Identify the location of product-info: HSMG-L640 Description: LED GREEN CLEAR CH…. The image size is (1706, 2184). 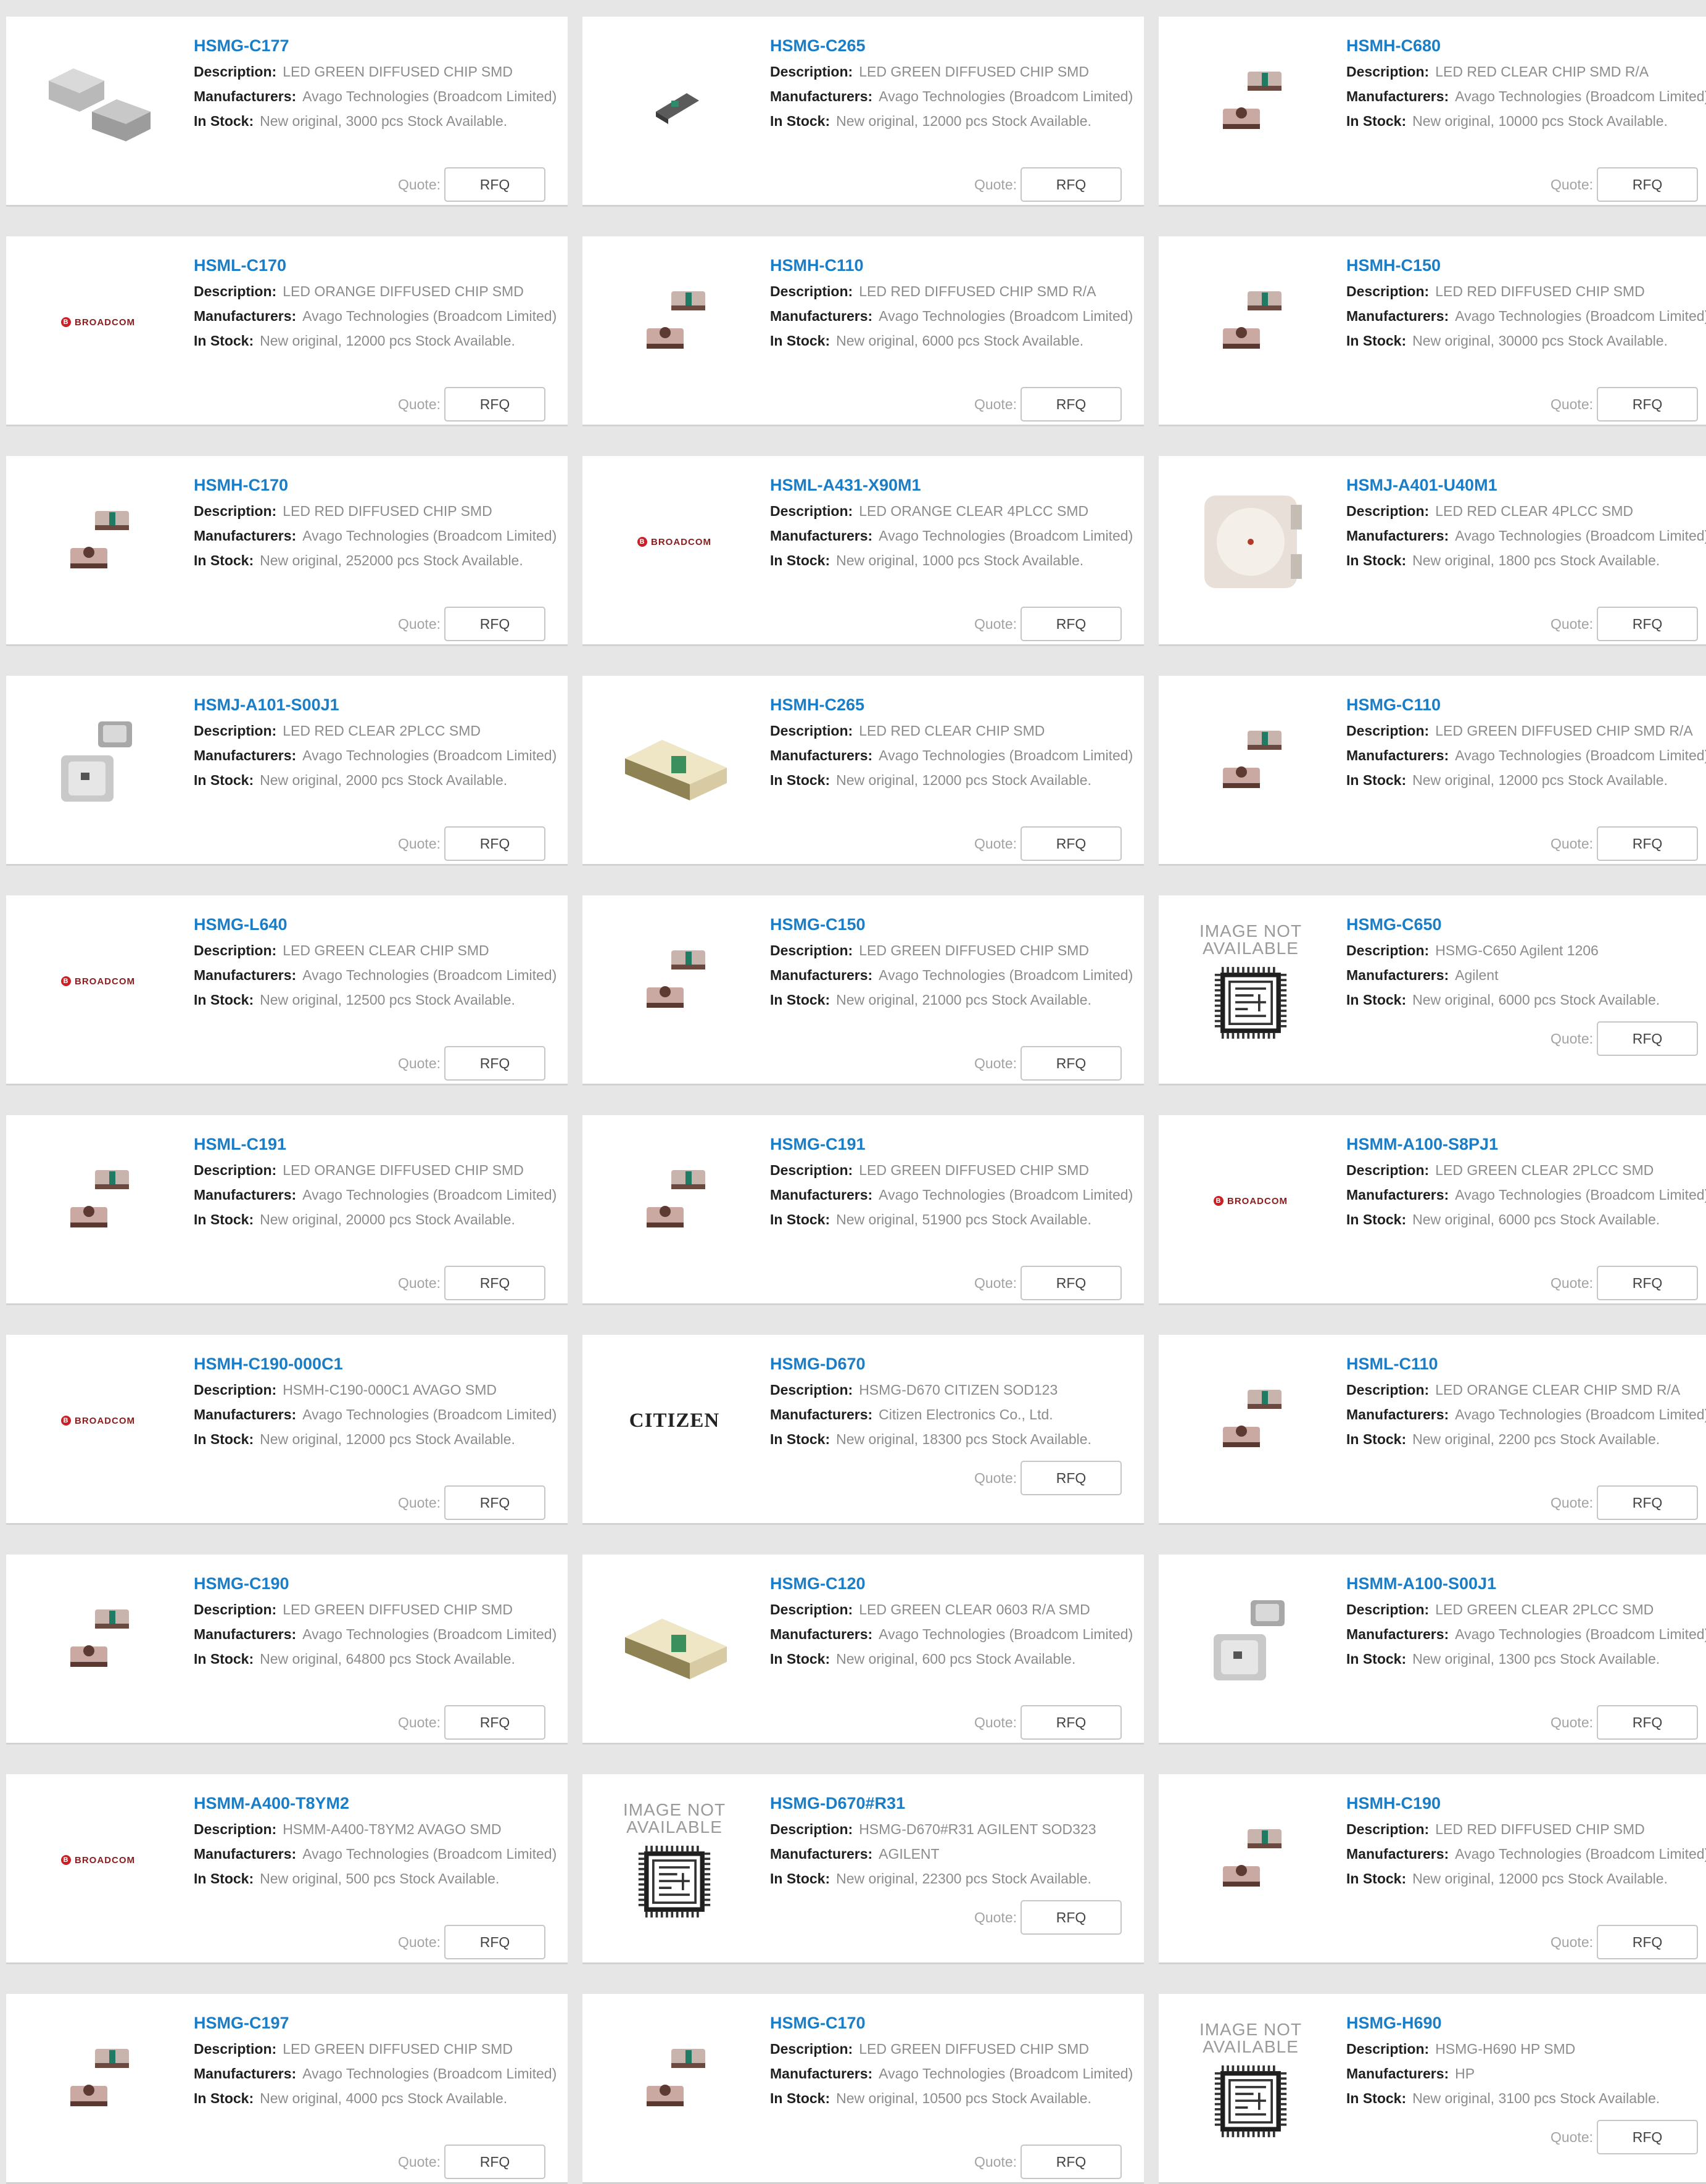
(393, 963).